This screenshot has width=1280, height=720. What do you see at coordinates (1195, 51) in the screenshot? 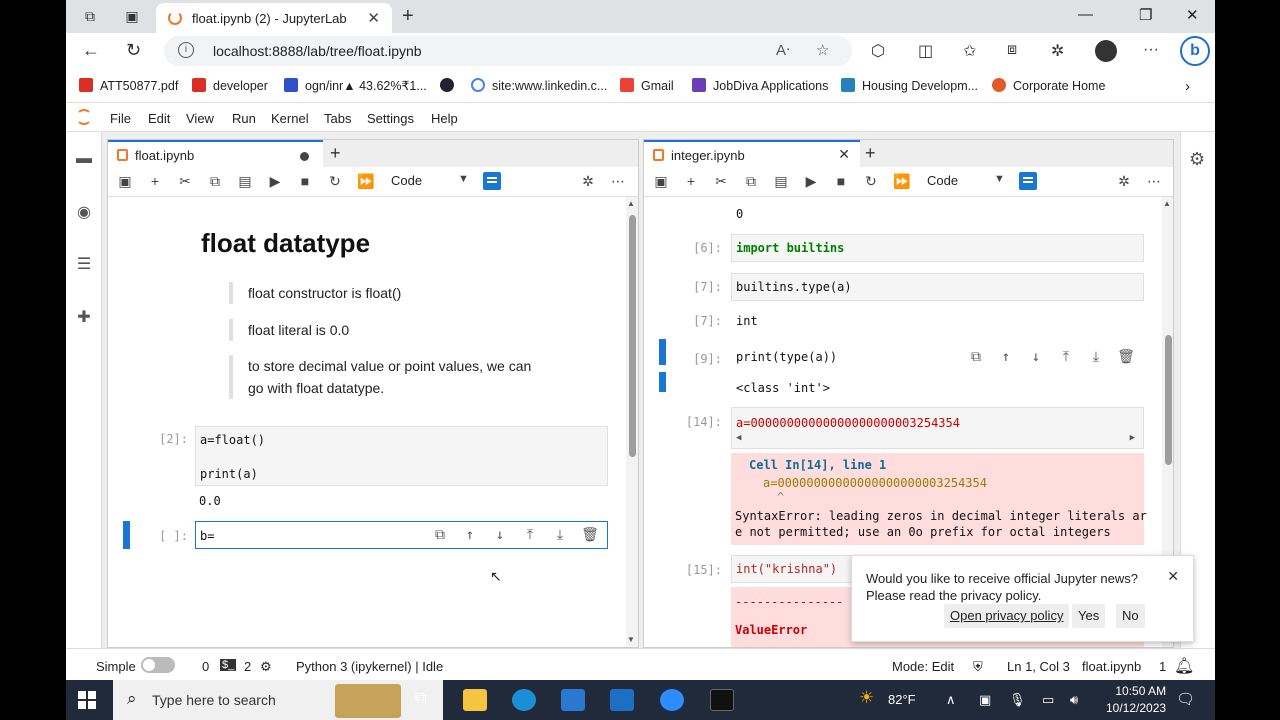
I see `bing-copilot-icon: b` at bounding box center [1195, 51].